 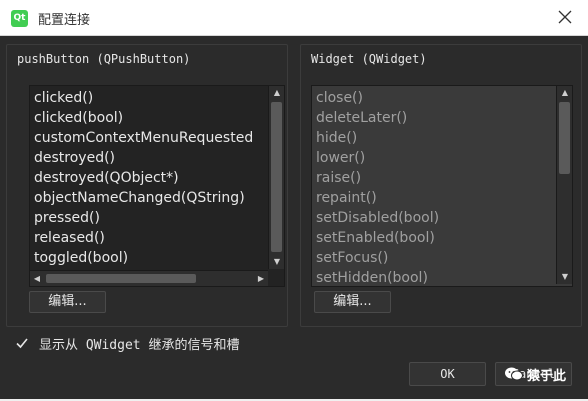 What do you see at coordinates (139, 345) in the screenshot?
I see `show-inherited-label: 显示从 QWidget 继承的信号和槽` at bounding box center [139, 345].